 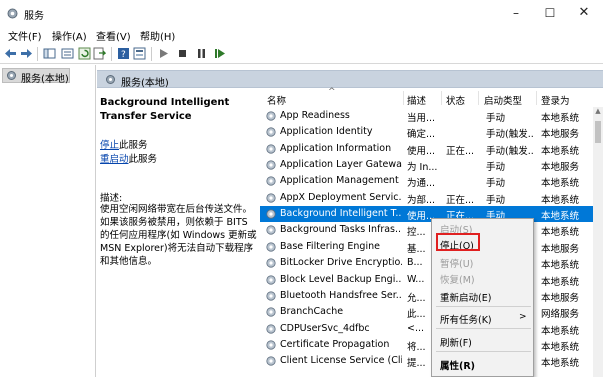 I want to click on service-logon-as: 网络服务, so click(x=560, y=315).